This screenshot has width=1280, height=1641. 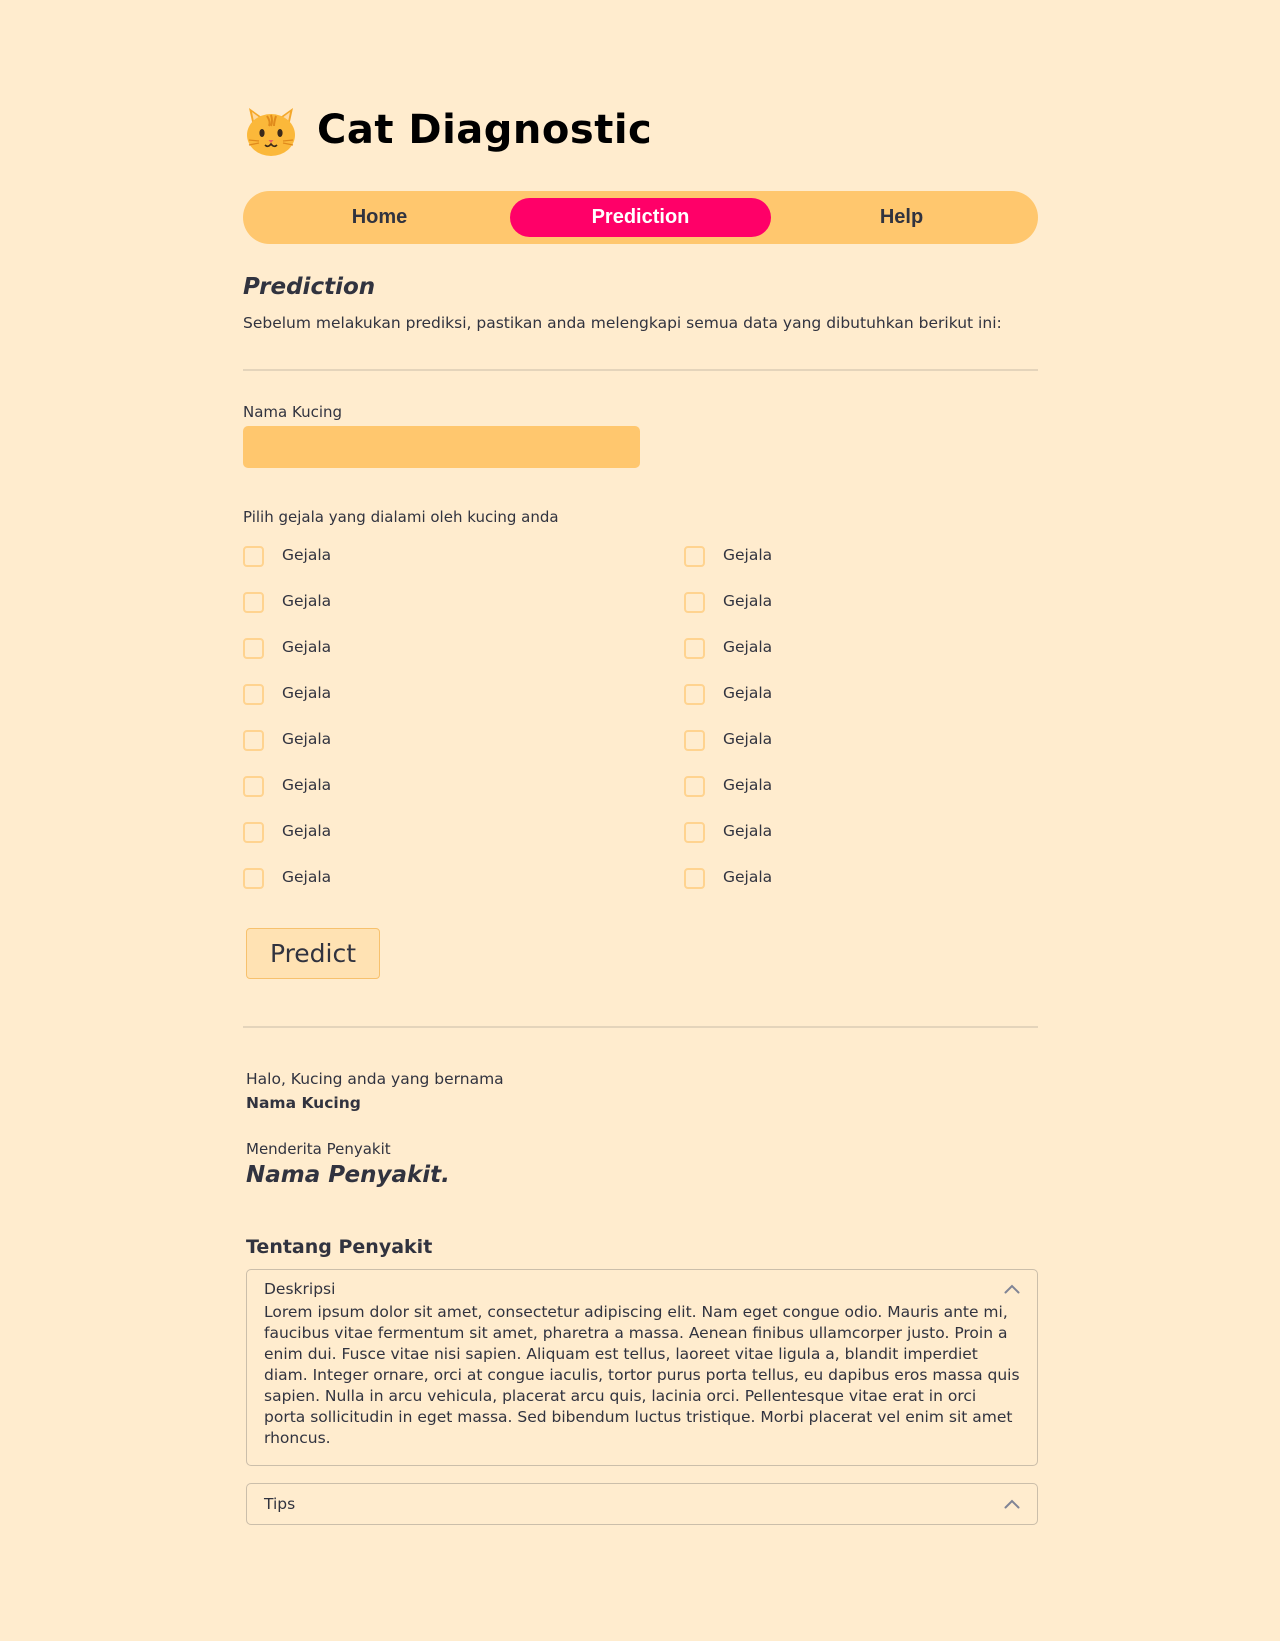 What do you see at coordinates (280, 1504) in the screenshot?
I see `tips-expander-title: Tips` at bounding box center [280, 1504].